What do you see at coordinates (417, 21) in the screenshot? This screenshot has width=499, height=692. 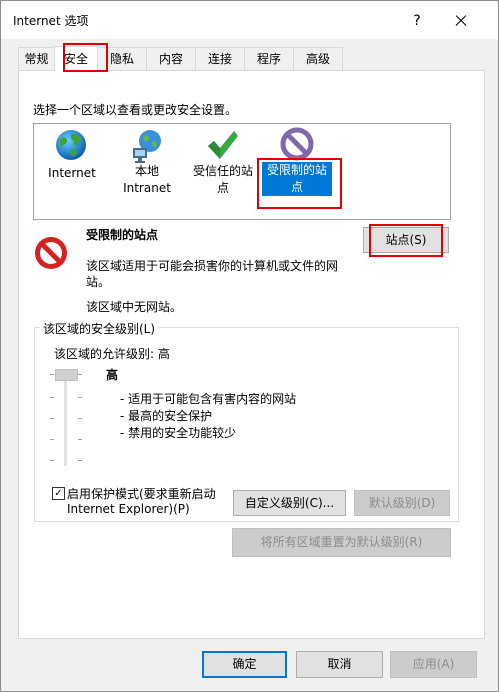 I see `help-button: ?` at bounding box center [417, 21].